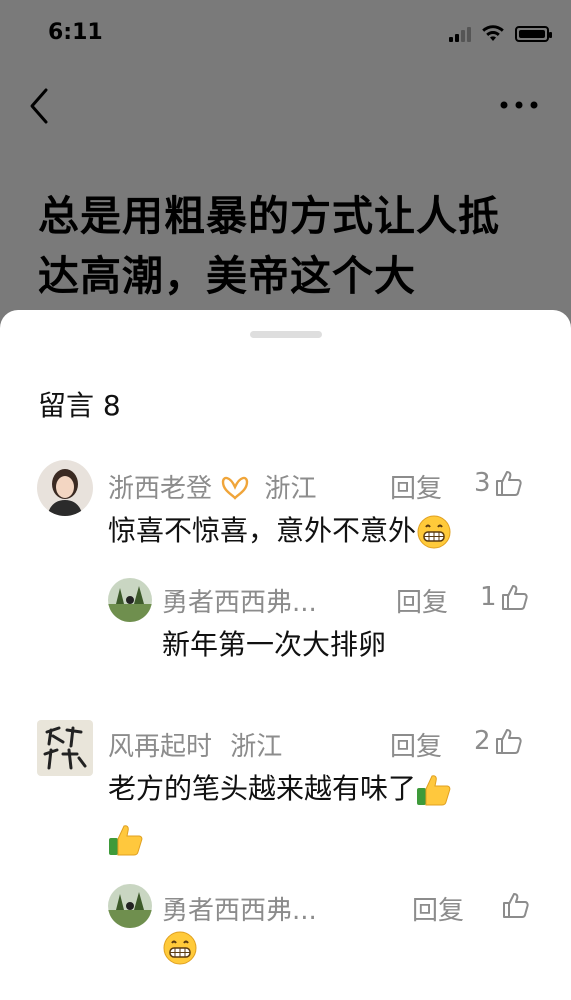 The height and width of the screenshot is (1000, 571). I want to click on battery-icon, so click(533, 34).